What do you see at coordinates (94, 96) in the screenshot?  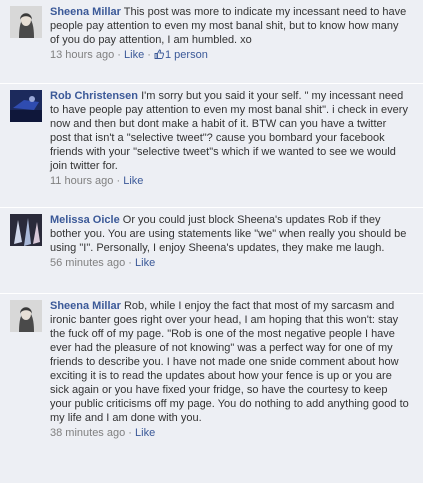 I see `comment-author: Rob Christensen` at bounding box center [94, 96].